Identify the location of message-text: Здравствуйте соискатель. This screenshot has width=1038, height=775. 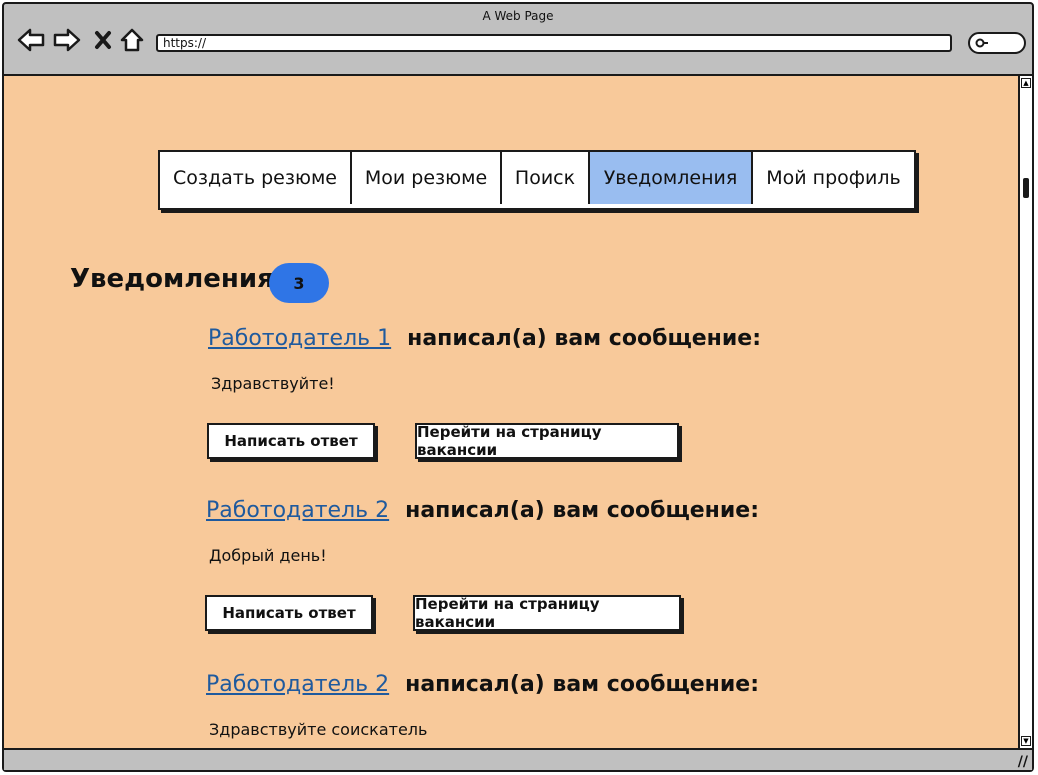
(318, 729).